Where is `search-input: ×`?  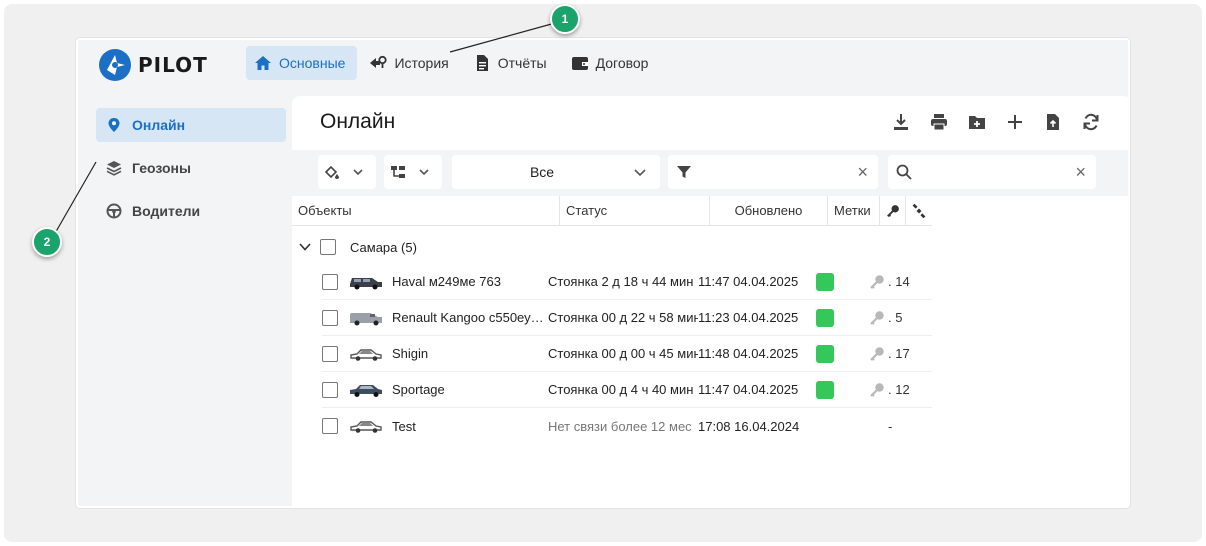 search-input: × is located at coordinates (992, 172).